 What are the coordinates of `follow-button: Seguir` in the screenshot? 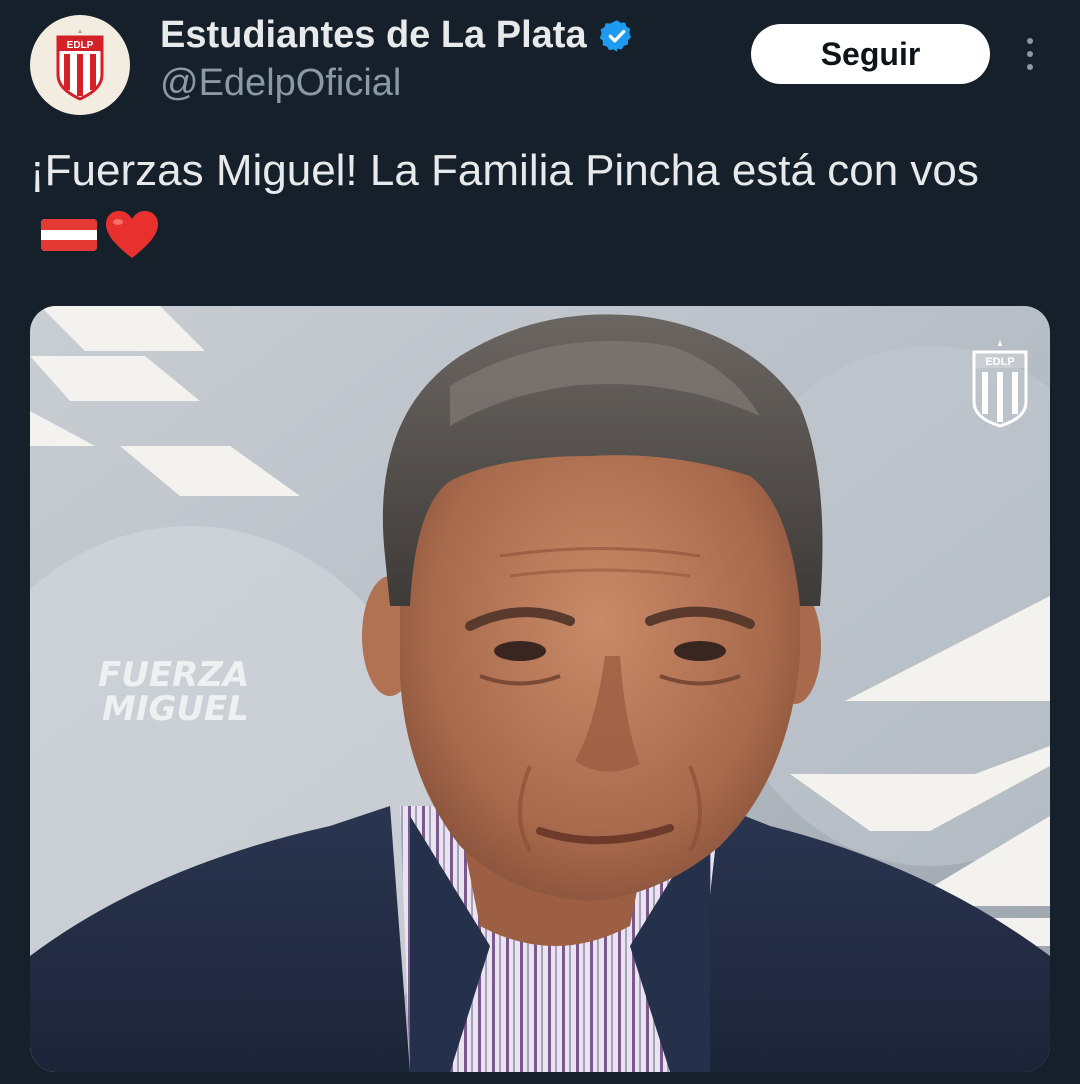 It's located at (870, 54).